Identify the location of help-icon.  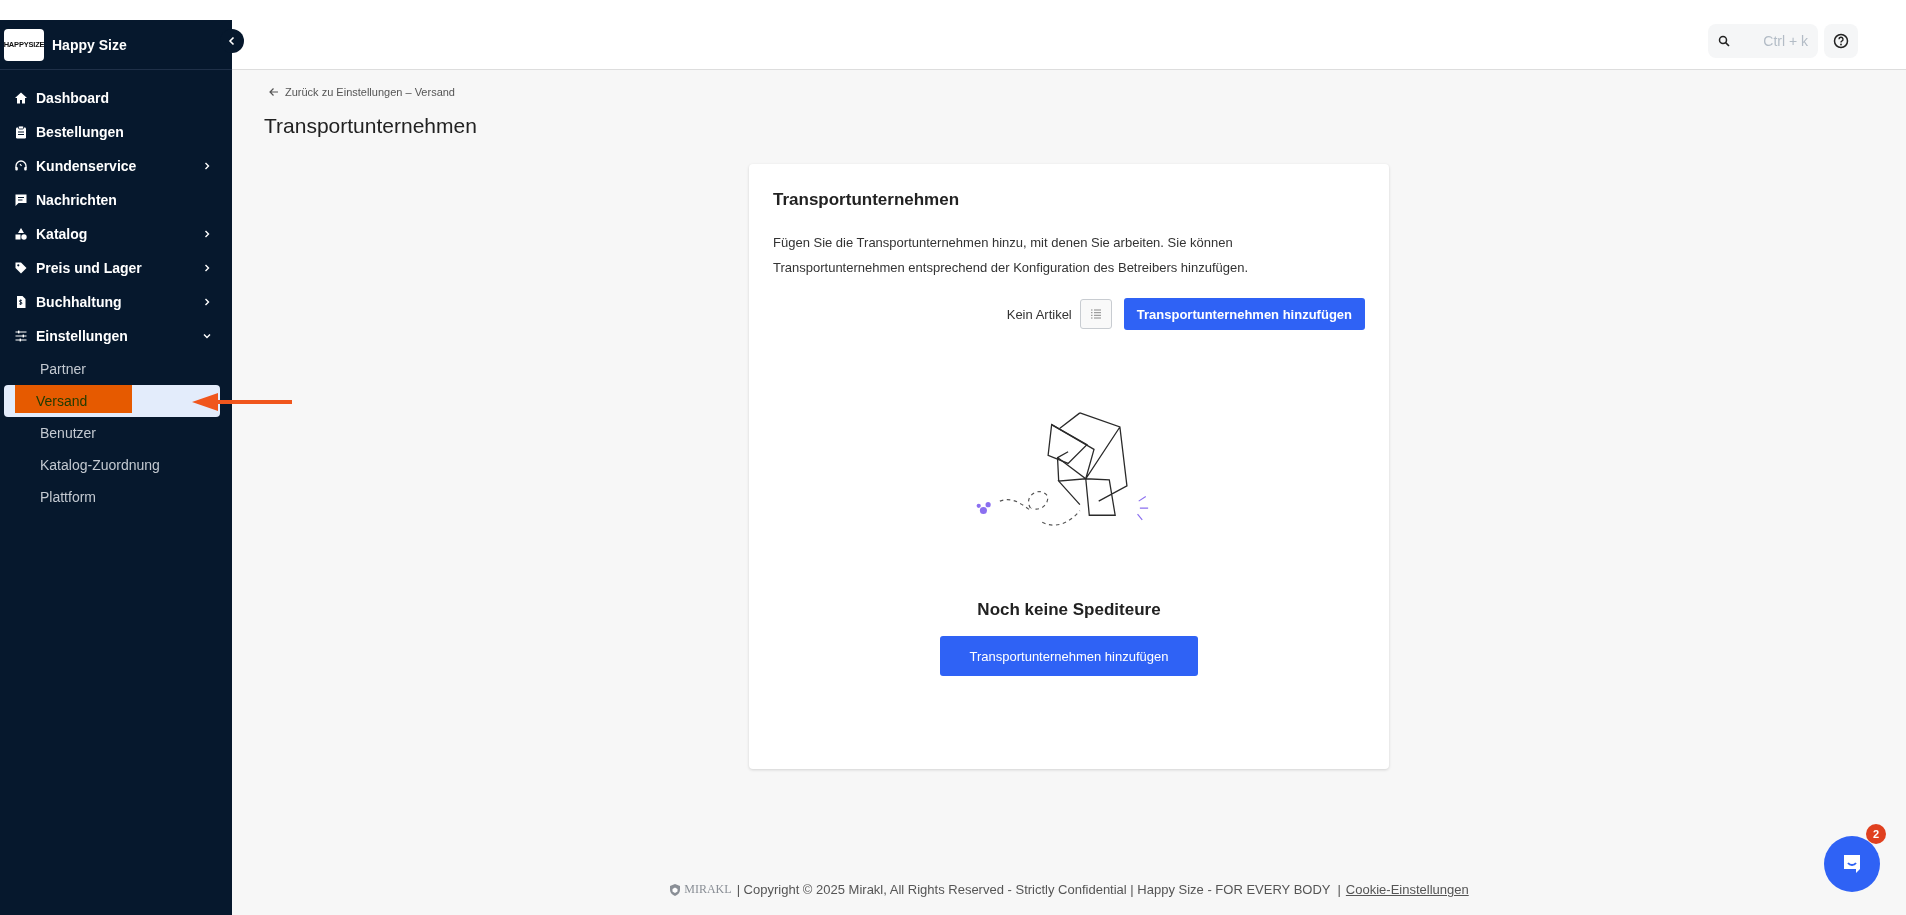
(1841, 40).